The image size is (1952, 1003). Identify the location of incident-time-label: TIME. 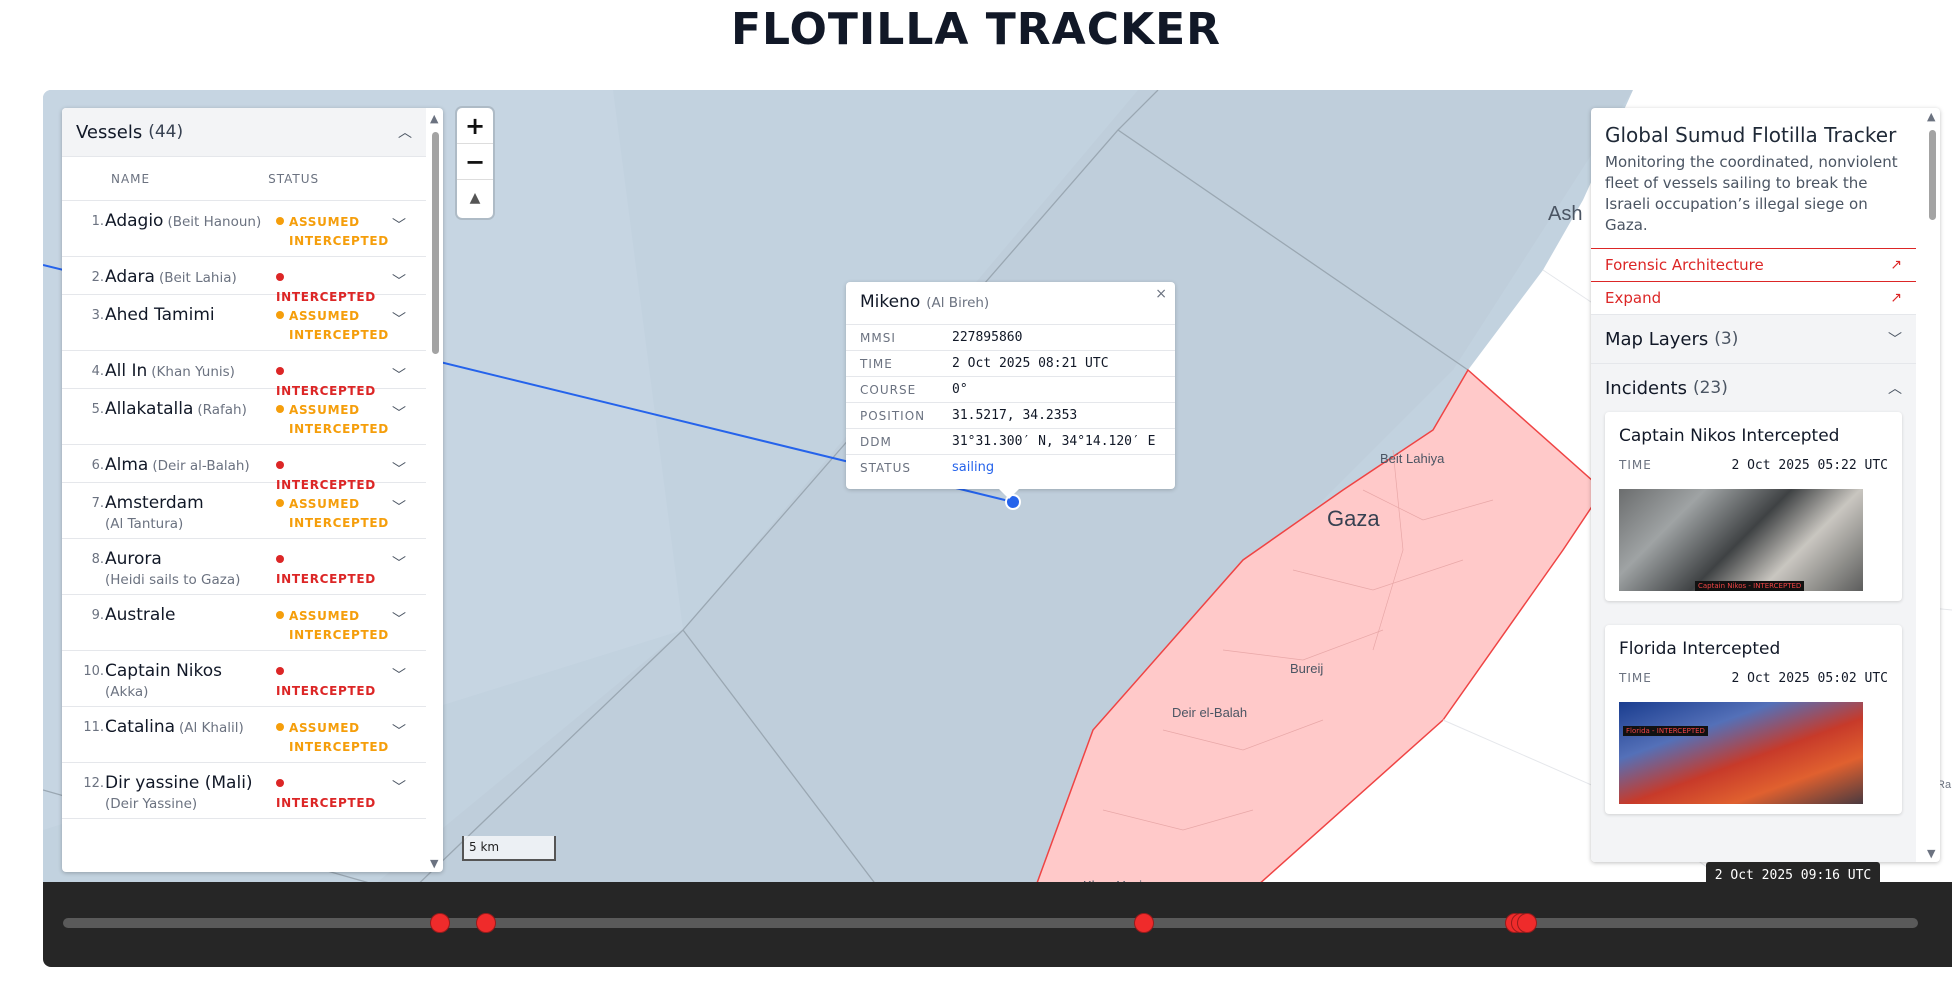
(1635, 678).